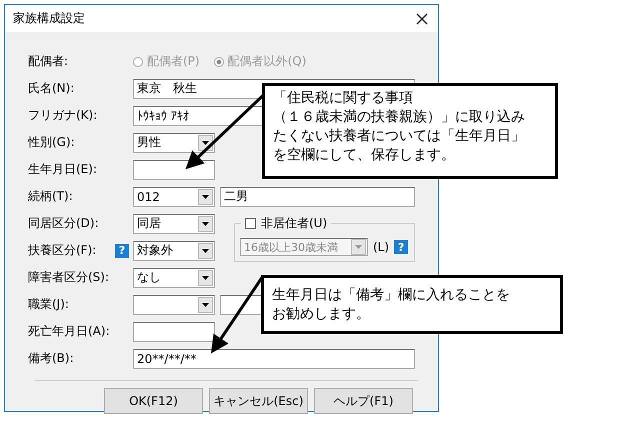  Describe the element at coordinates (391, 295) in the screenshot. I see `note-line: 生年月日は「備考」欄に入れることを` at that location.